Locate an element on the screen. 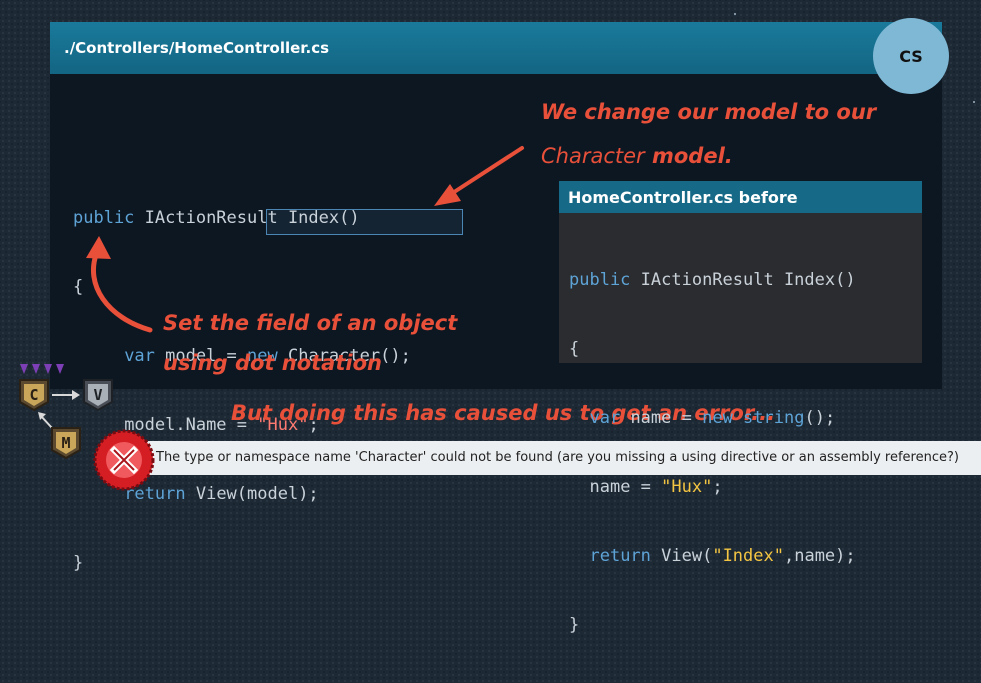 The width and height of the screenshot is (981, 683). file-path-title: ./Controllers/HomeController.cs is located at coordinates (197, 48).